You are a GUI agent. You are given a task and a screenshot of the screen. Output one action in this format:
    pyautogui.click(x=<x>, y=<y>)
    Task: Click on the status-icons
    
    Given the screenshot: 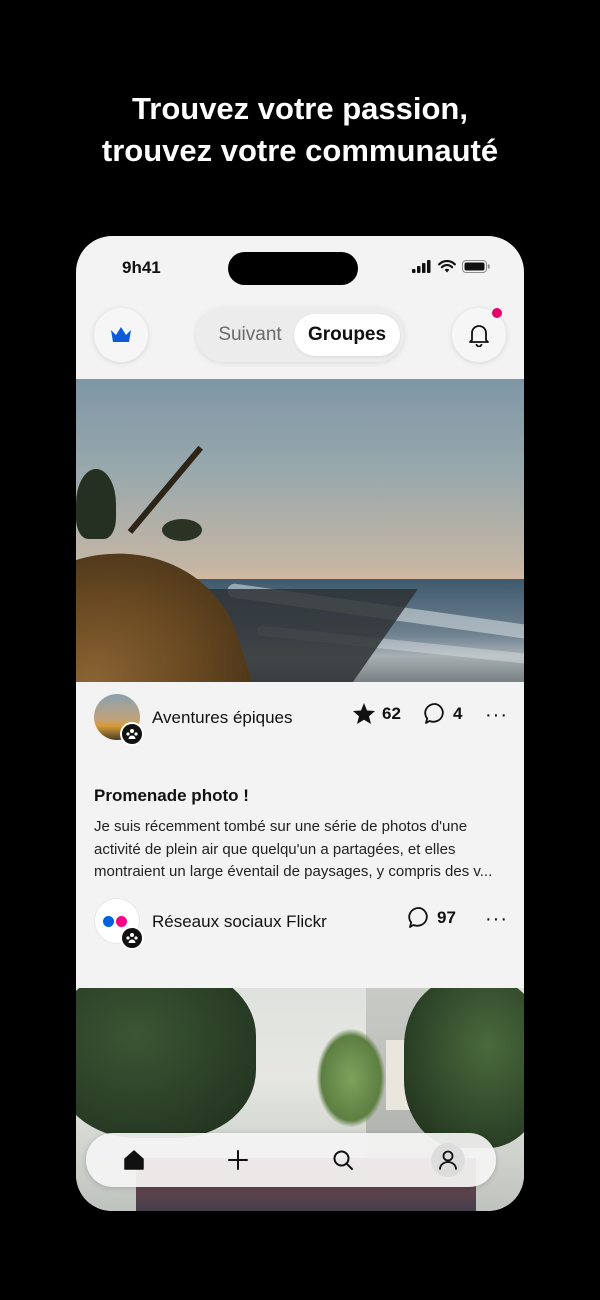 What is the action you would take?
    pyautogui.click(x=451, y=266)
    